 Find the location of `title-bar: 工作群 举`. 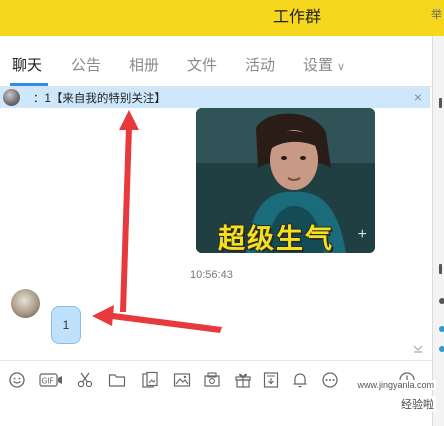

title-bar: 工作群 举 is located at coordinates (222, 18).